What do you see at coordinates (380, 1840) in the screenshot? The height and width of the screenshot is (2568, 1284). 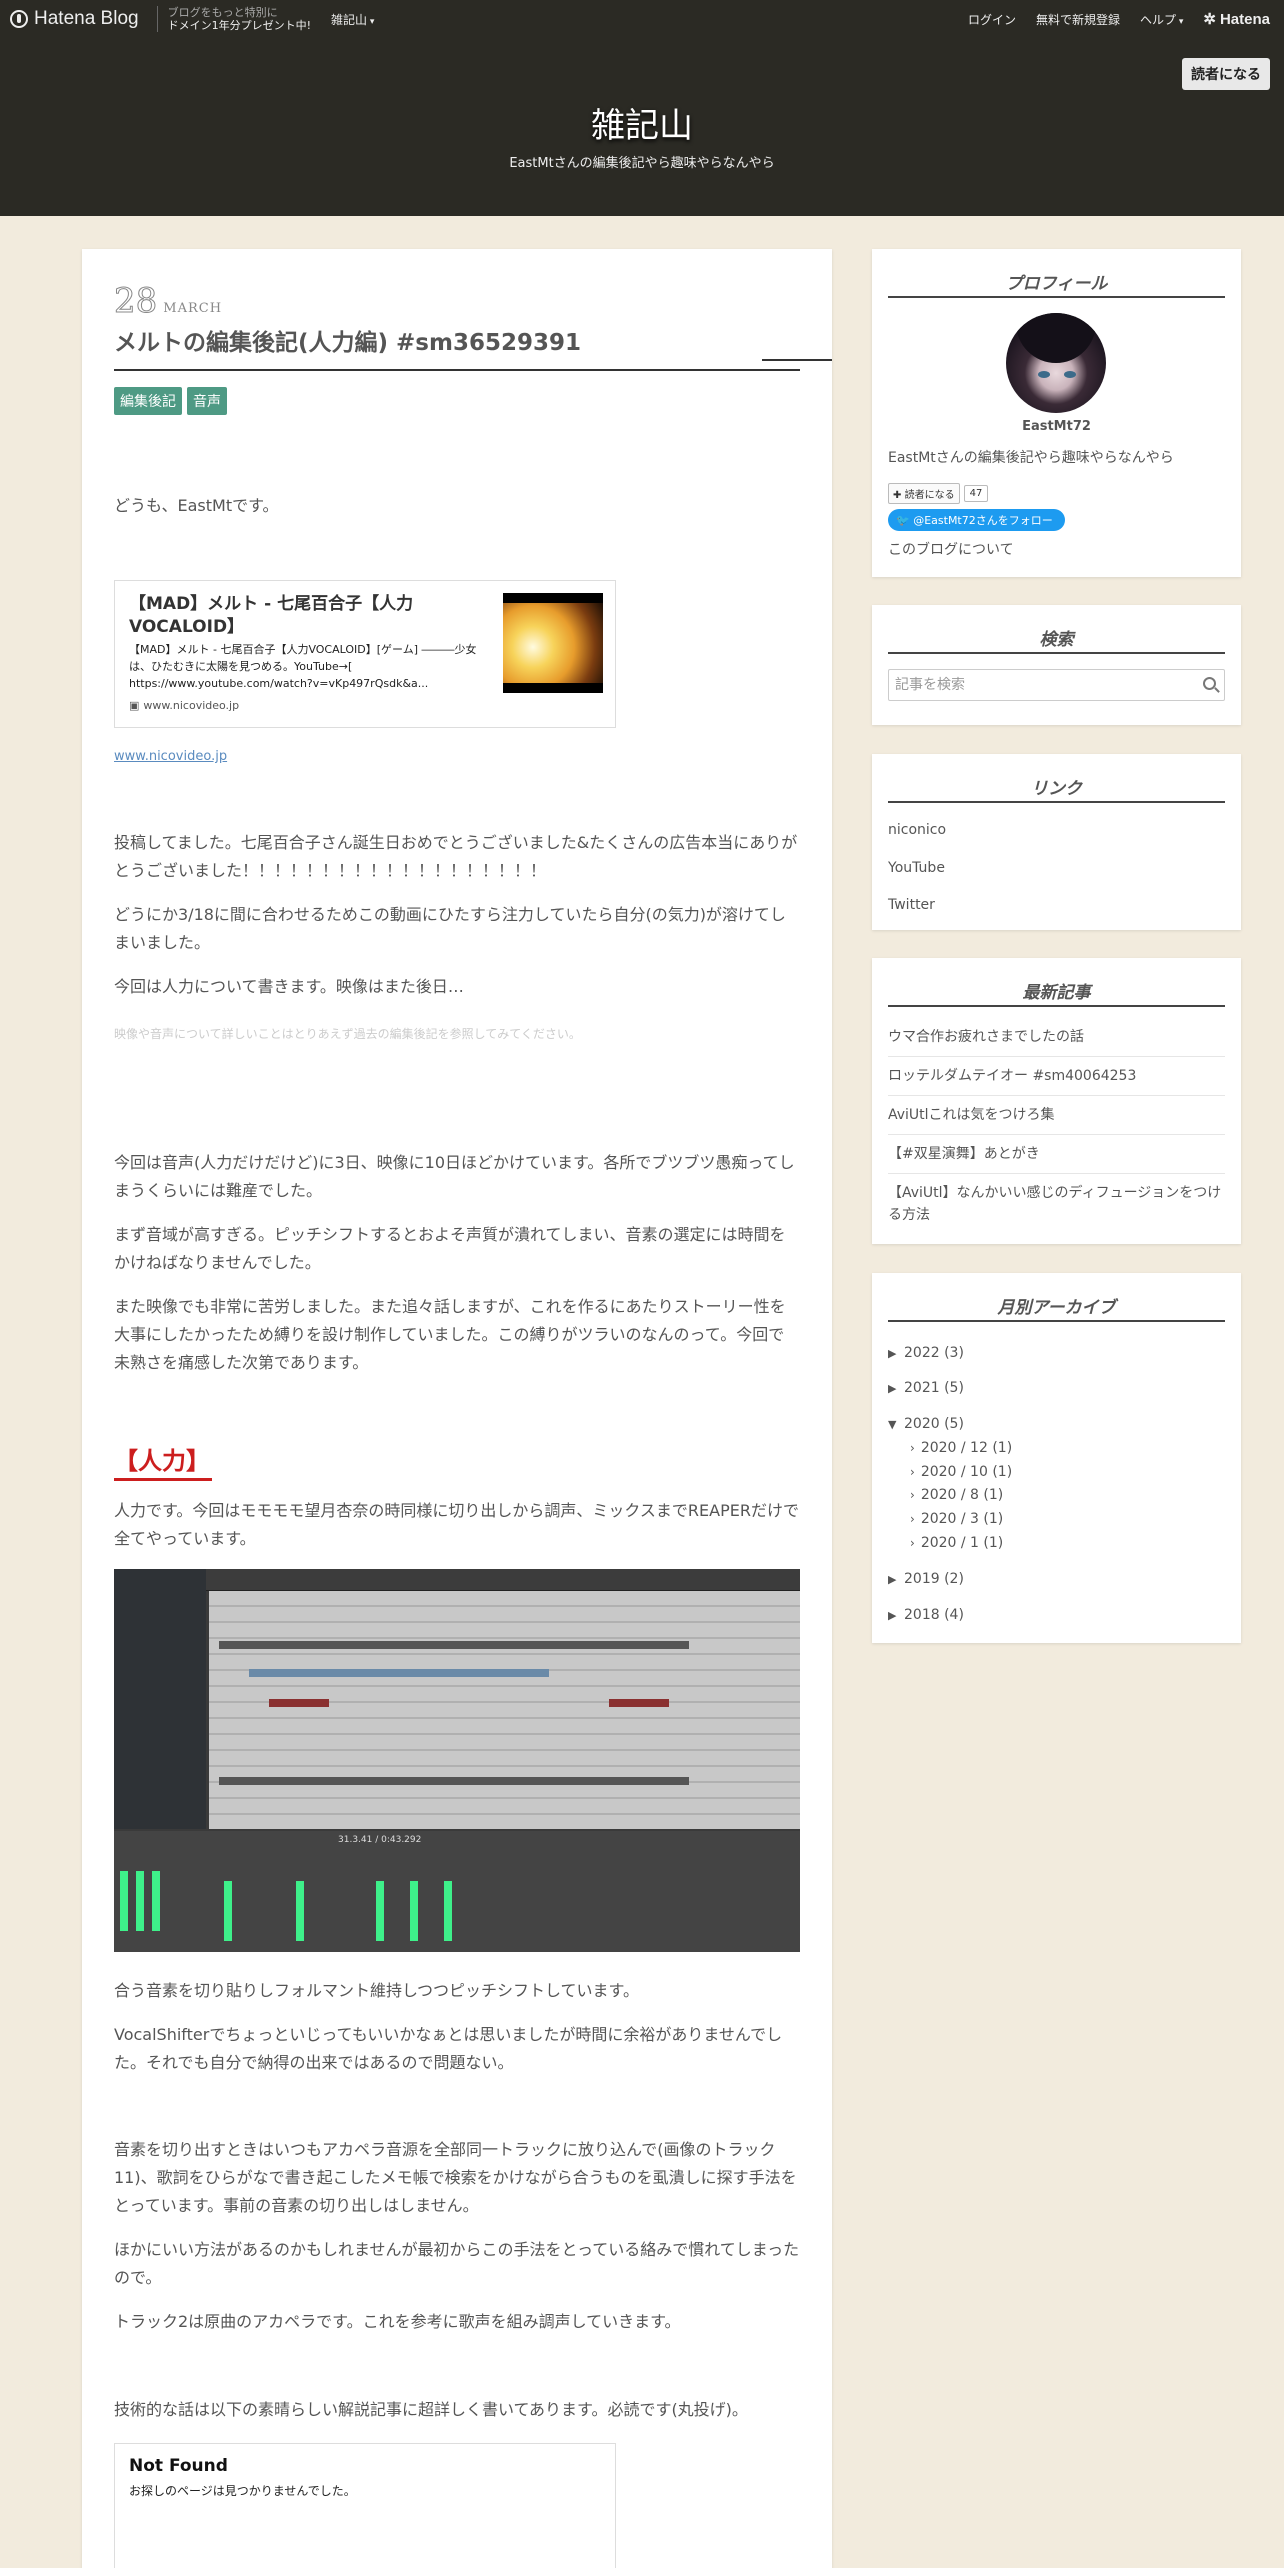 I see `reaper-time-readout: 31.3.41 / 0:43.292` at bounding box center [380, 1840].